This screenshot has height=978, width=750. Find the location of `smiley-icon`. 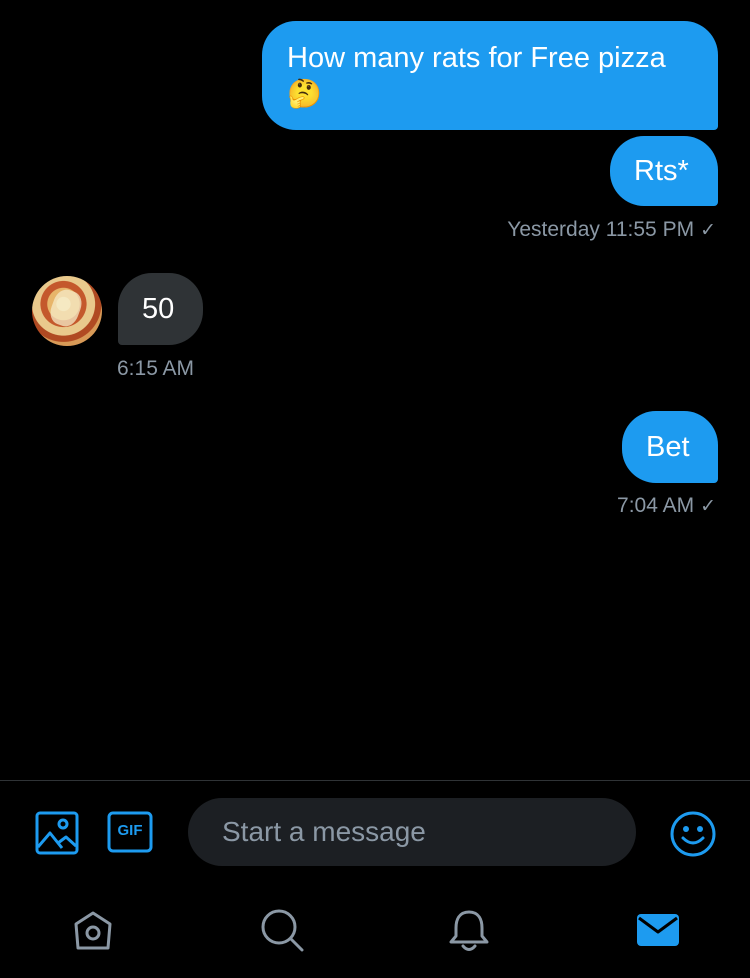

smiley-icon is located at coordinates (693, 834).